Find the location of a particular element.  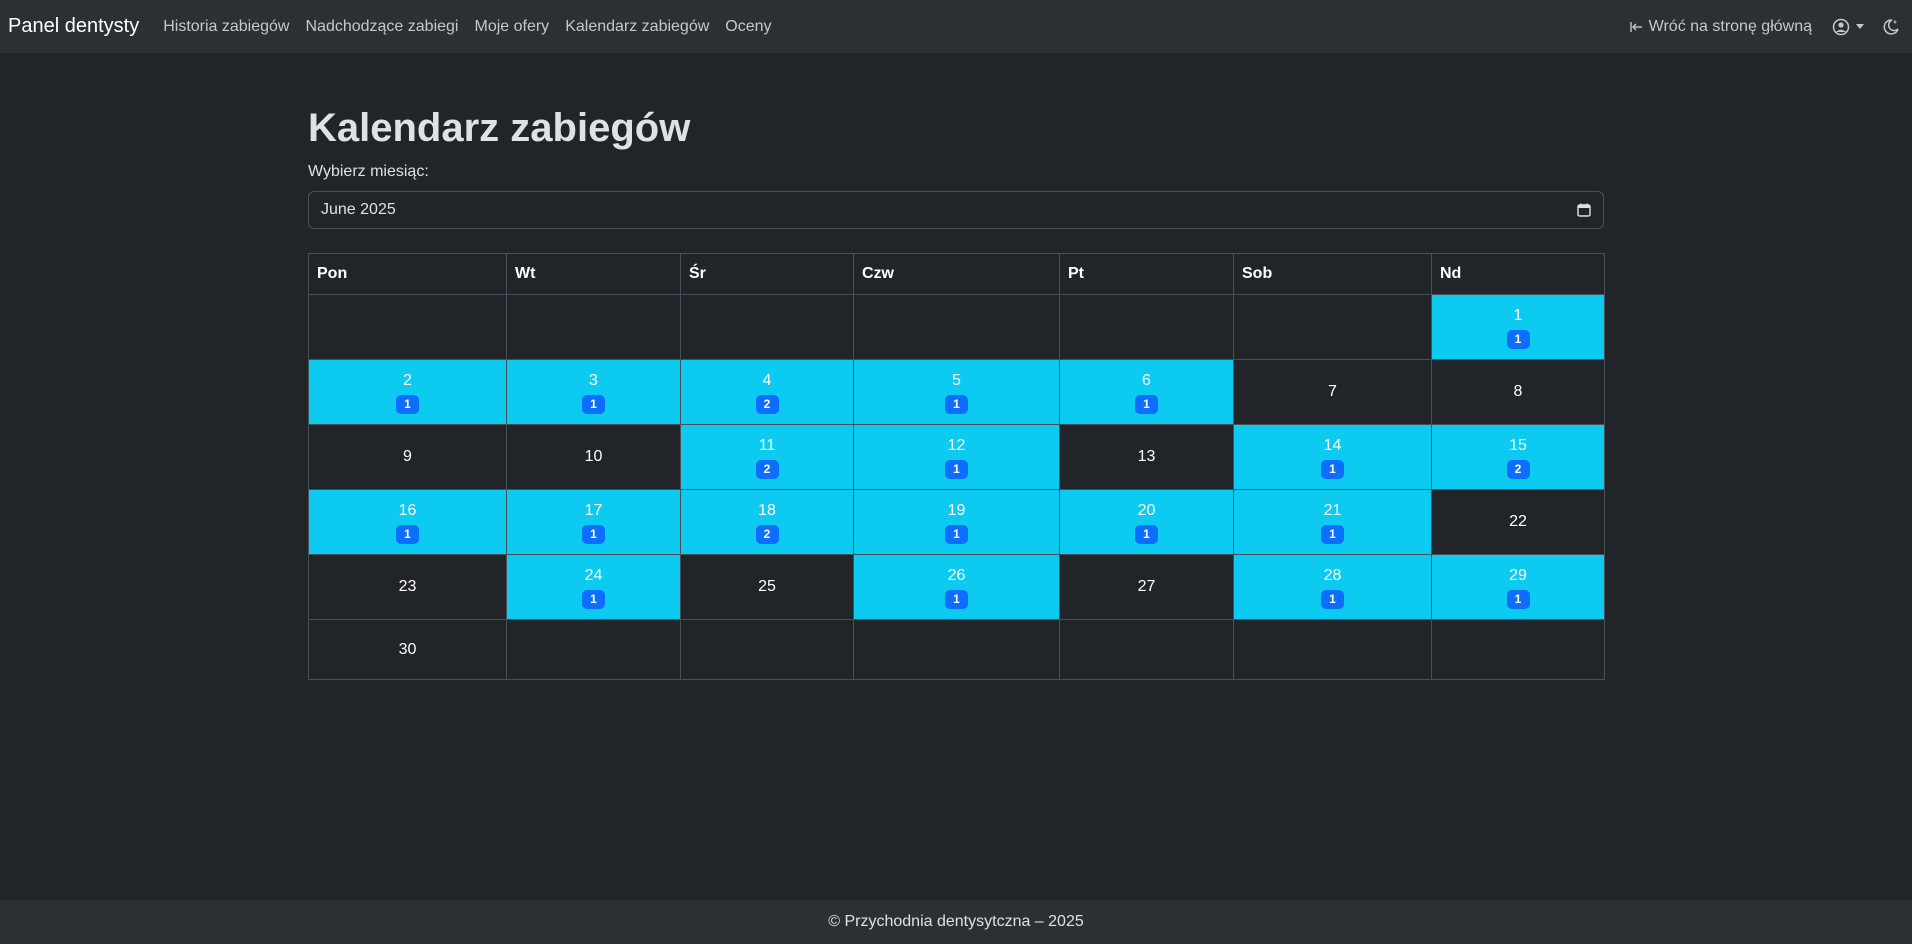

month-picker-value: June 2025 is located at coordinates (358, 209).